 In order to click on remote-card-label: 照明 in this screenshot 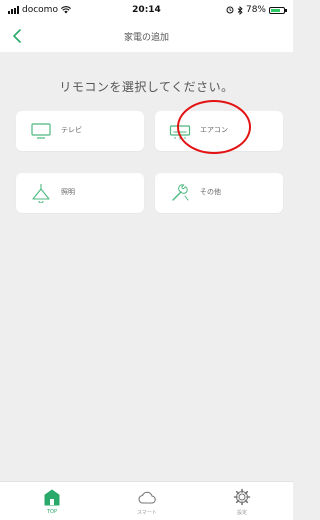, I will do `click(68, 192)`.